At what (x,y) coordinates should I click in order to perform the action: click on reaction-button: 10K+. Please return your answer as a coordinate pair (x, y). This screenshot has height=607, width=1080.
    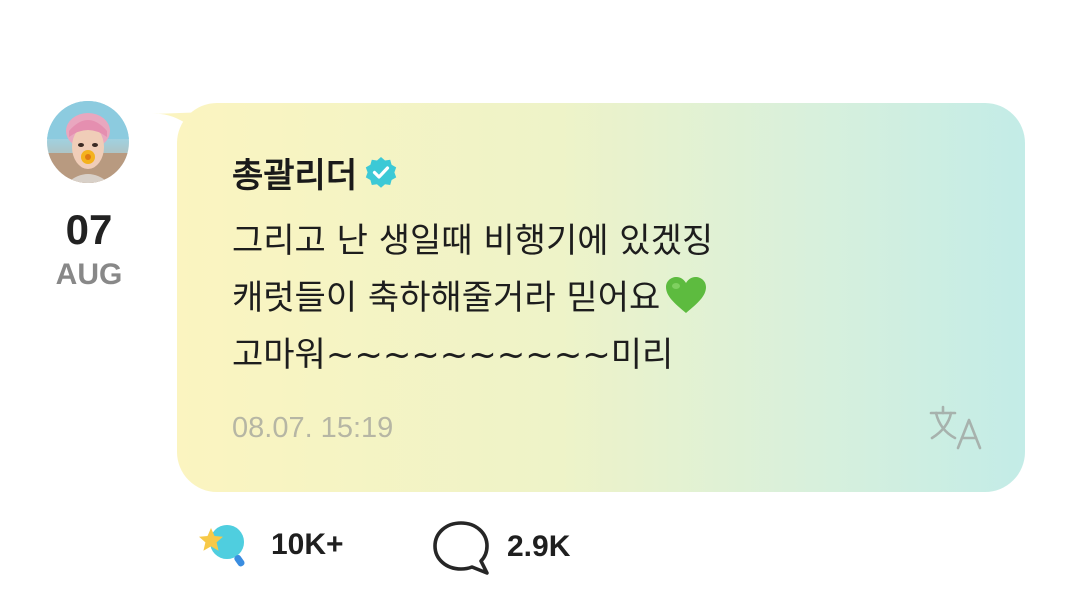
    Looking at the image, I should click on (270, 545).